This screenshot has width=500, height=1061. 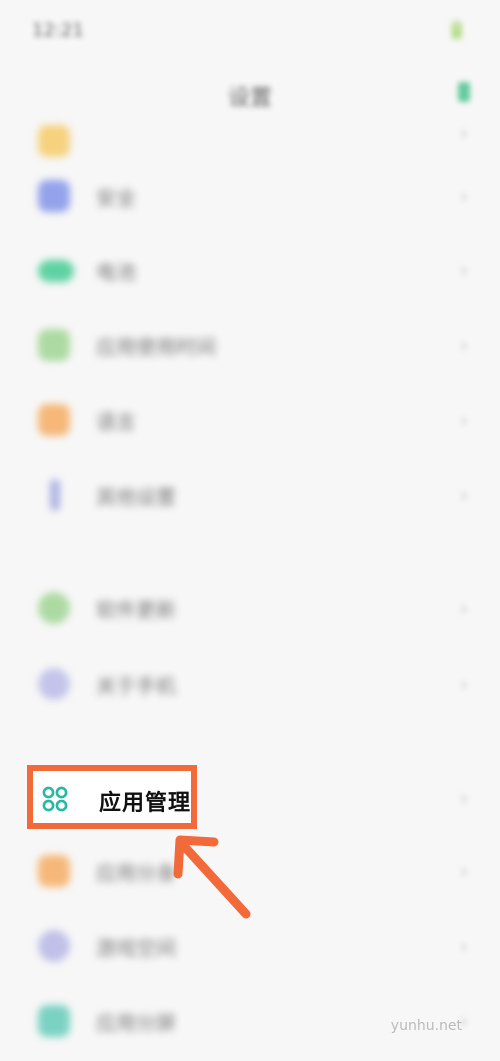 What do you see at coordinates (54, 196) in the screenshot?
I see `security-icon` at bounding box center [54, 196].